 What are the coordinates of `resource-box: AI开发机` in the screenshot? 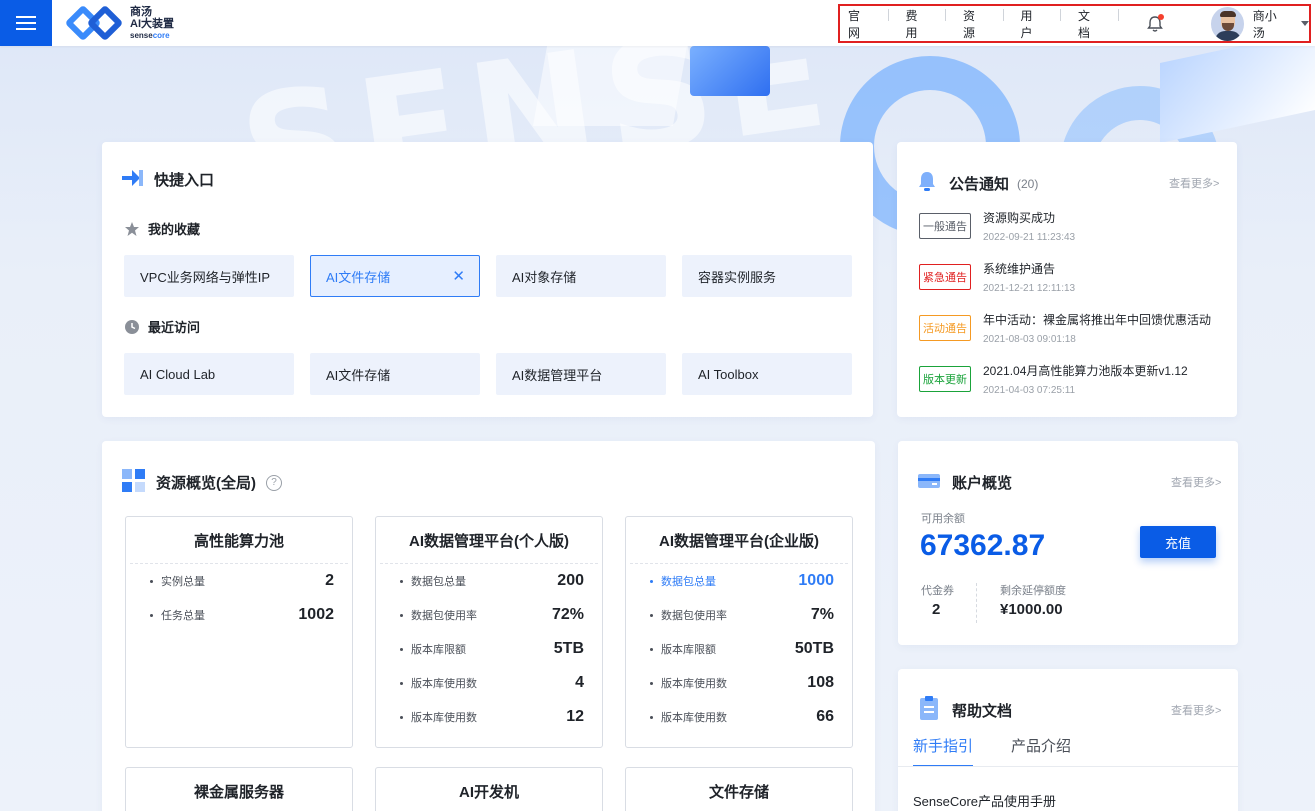 It's located at (489, 789).